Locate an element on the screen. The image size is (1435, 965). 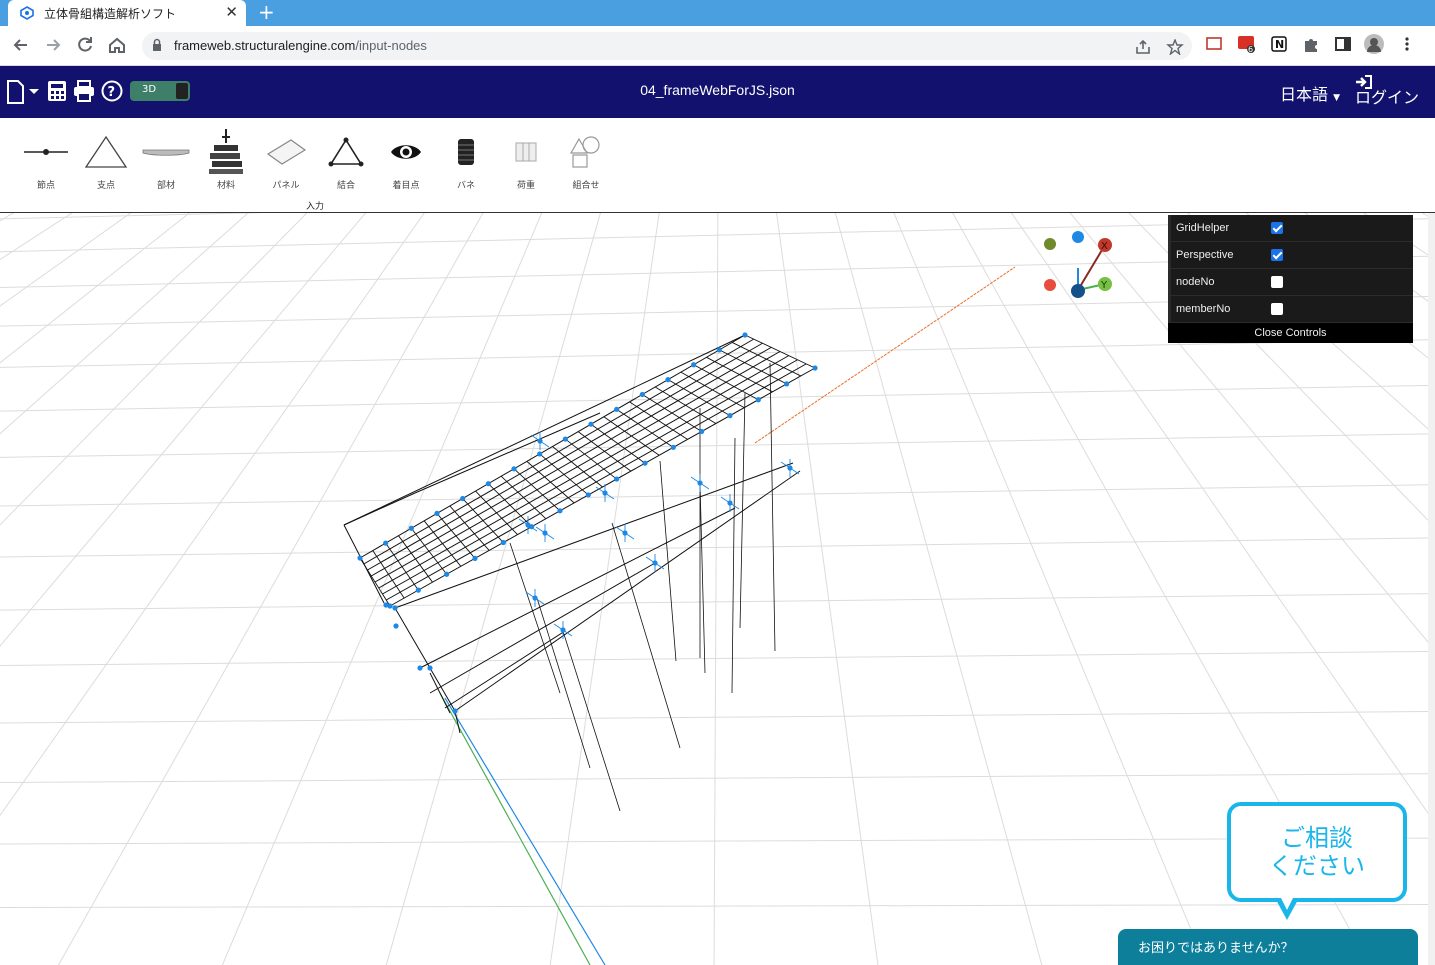
tool-support: 支点 is located at coordinates (106, 161).